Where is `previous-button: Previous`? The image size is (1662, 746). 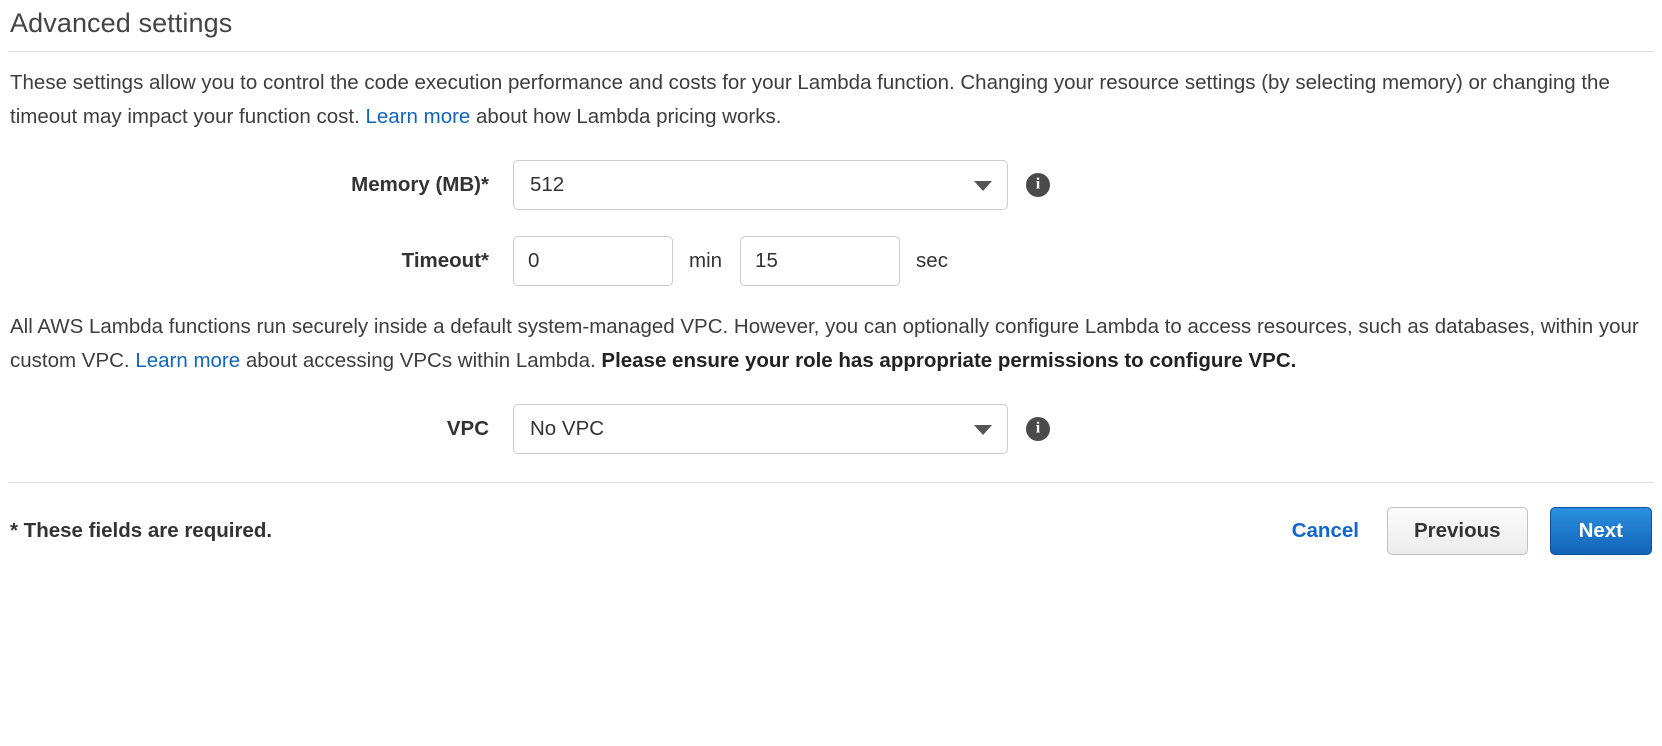
previous-button: Previous is located at coordinates (1457, 531).